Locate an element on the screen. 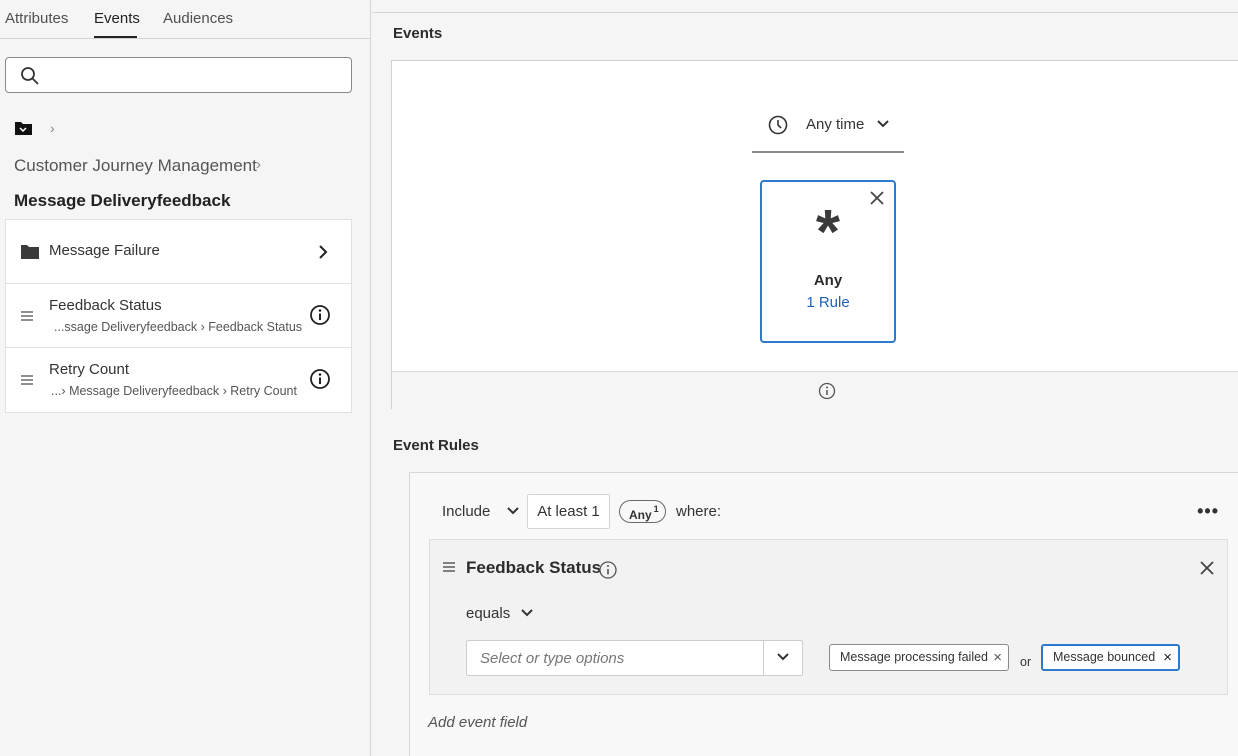  search-field is located at coordinates (178, 75).